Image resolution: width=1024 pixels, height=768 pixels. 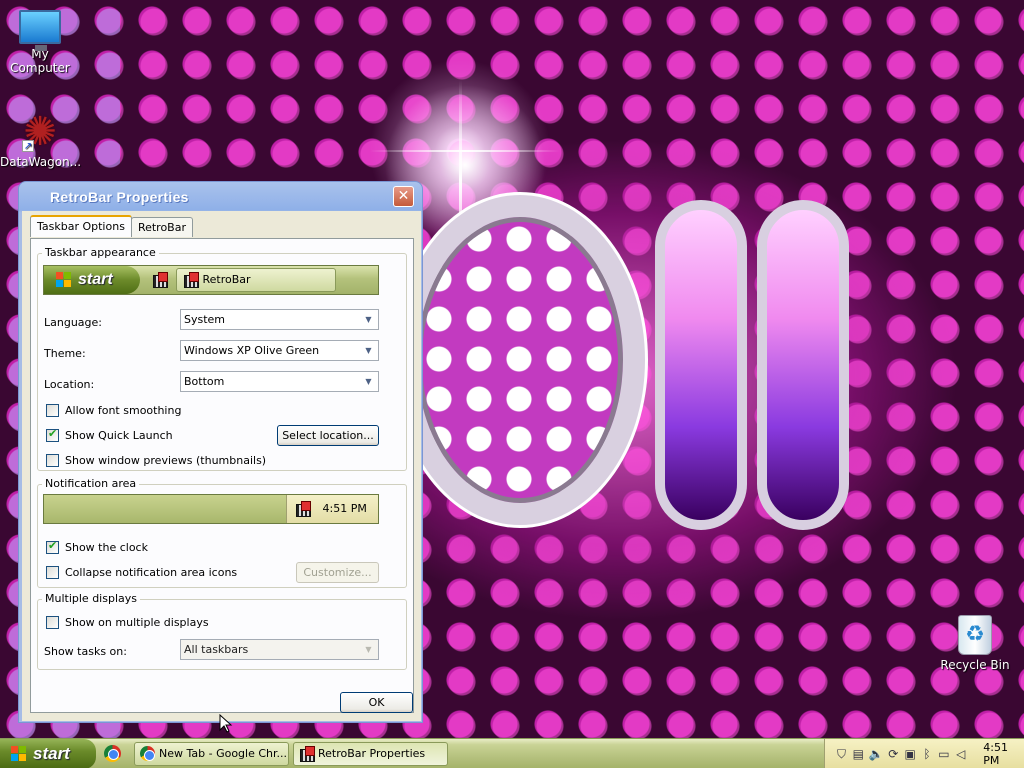 What do you see at coordinates (204, 381) in the screenshot?
I see `location-value: Bottom` at bounding box center [204, 381].